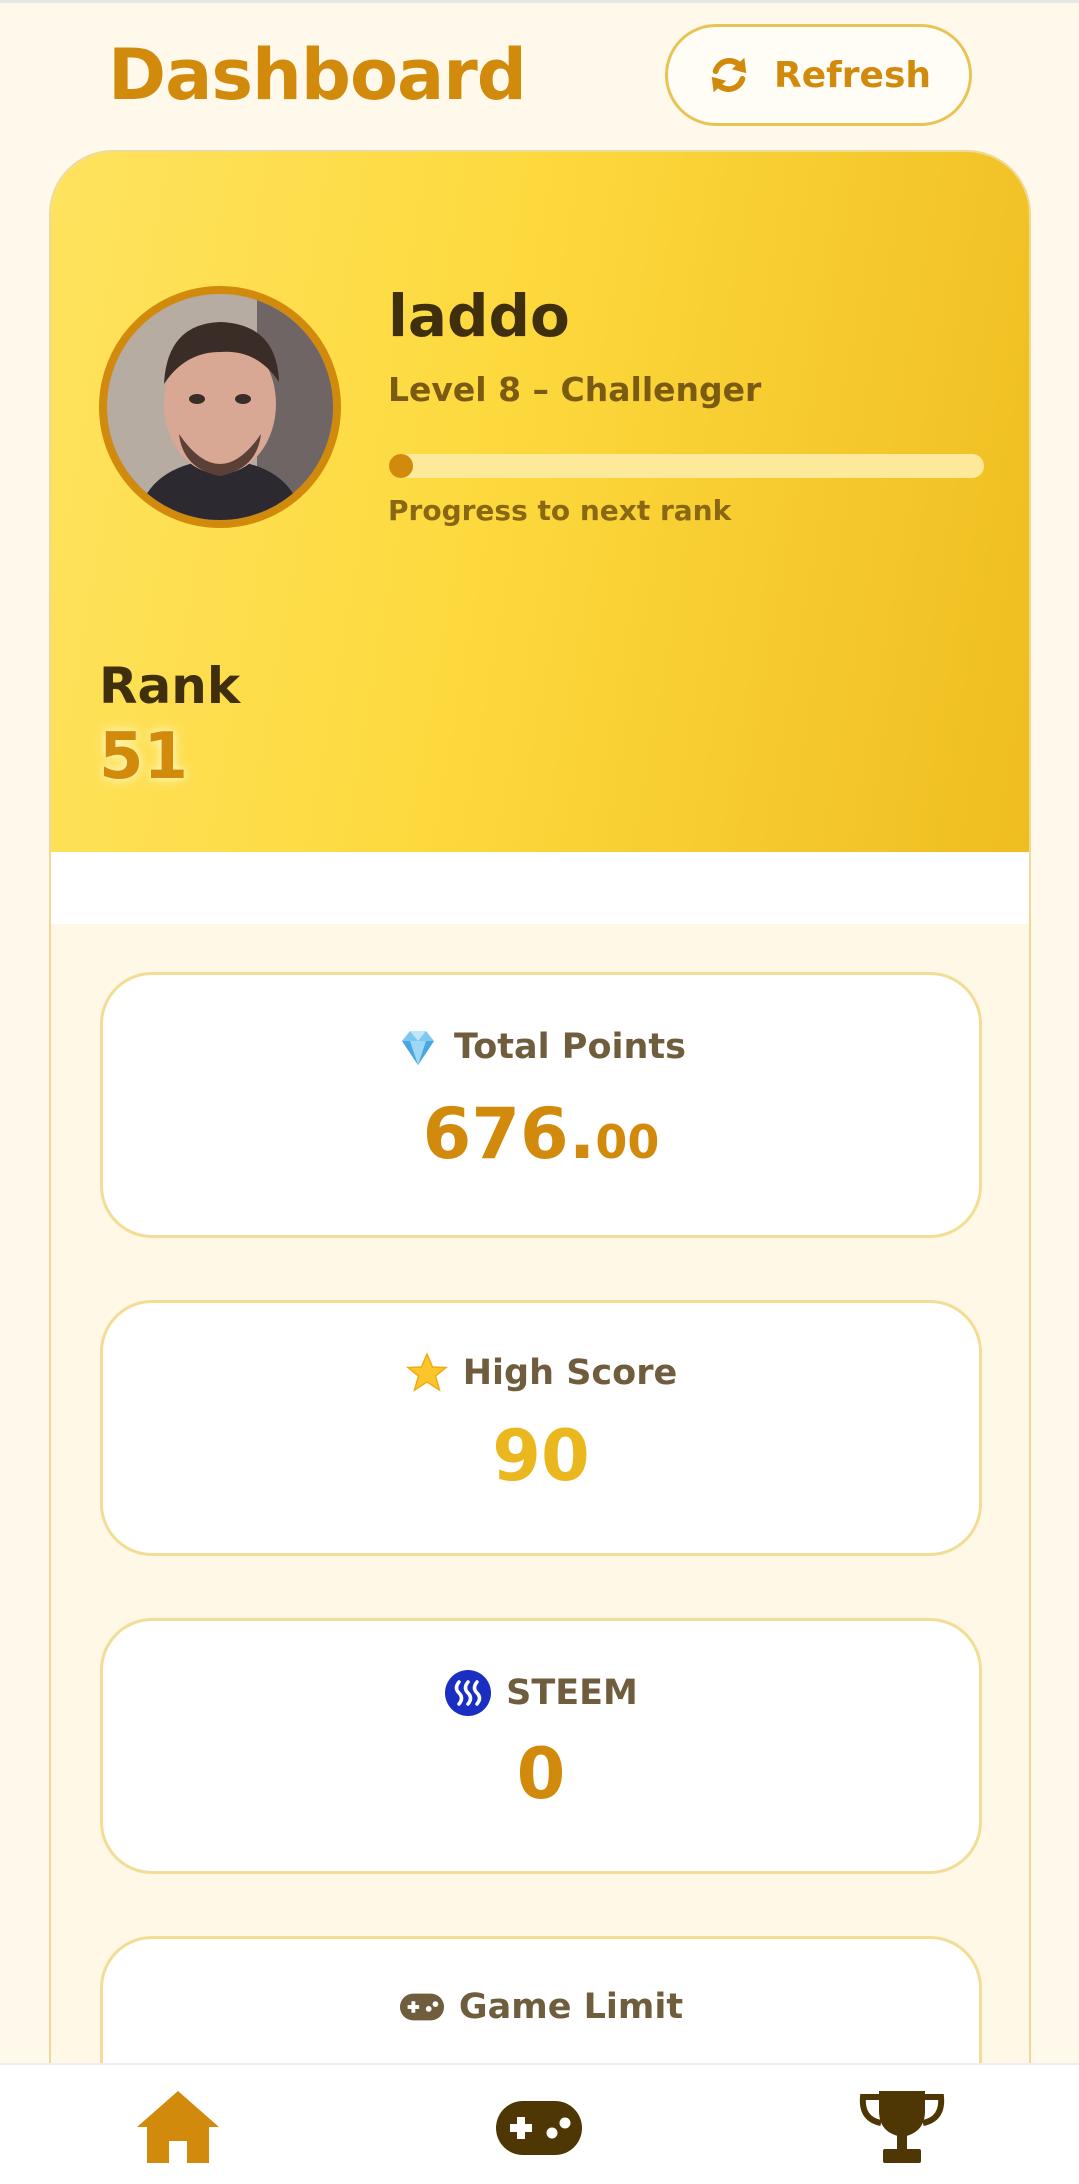  Describe the element at coordinates (852, 75) in the screenshot. I see `refresh-label: Refresh` at that location.